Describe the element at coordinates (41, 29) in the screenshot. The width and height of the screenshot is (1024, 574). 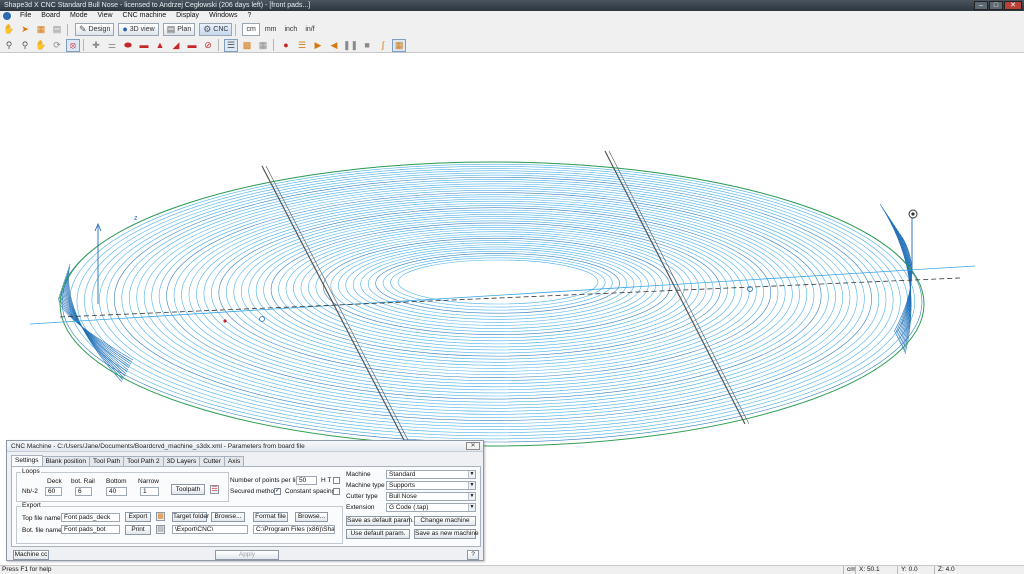
I see `lock-tool-button: ▦` at that location.